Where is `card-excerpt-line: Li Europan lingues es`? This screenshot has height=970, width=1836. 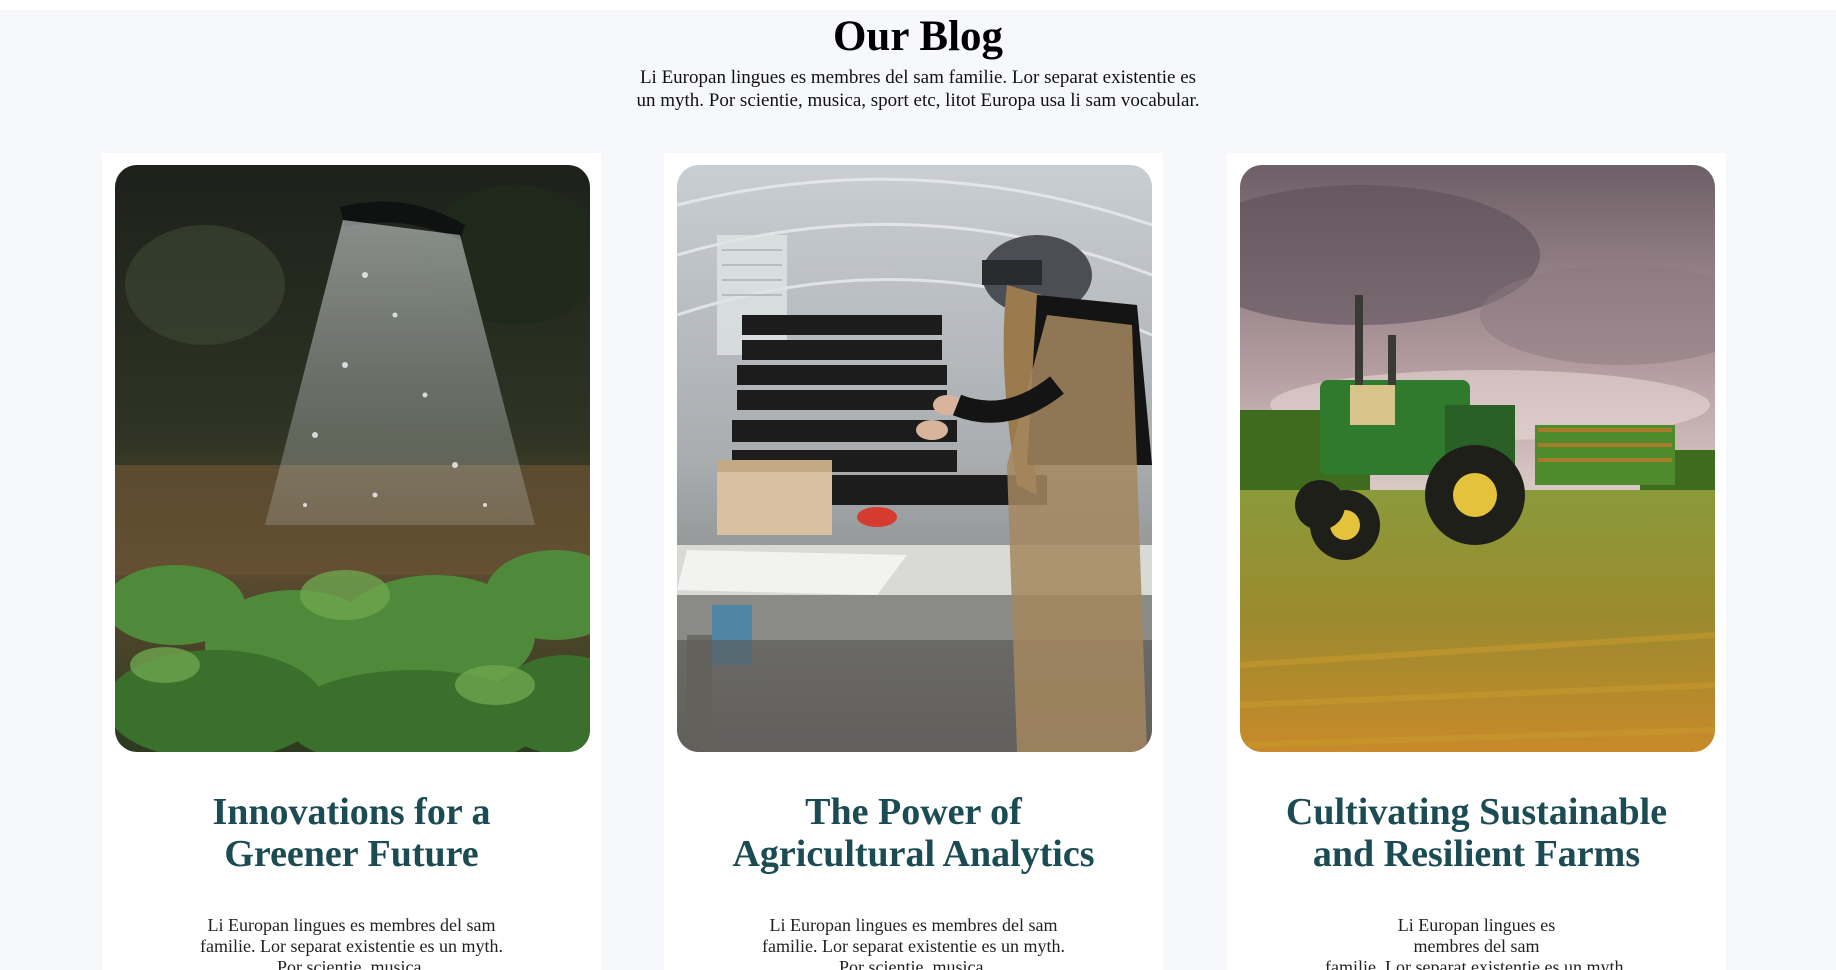 card-excerpt-line: Li Europan lingues es is located at coordinates (1476, 925).